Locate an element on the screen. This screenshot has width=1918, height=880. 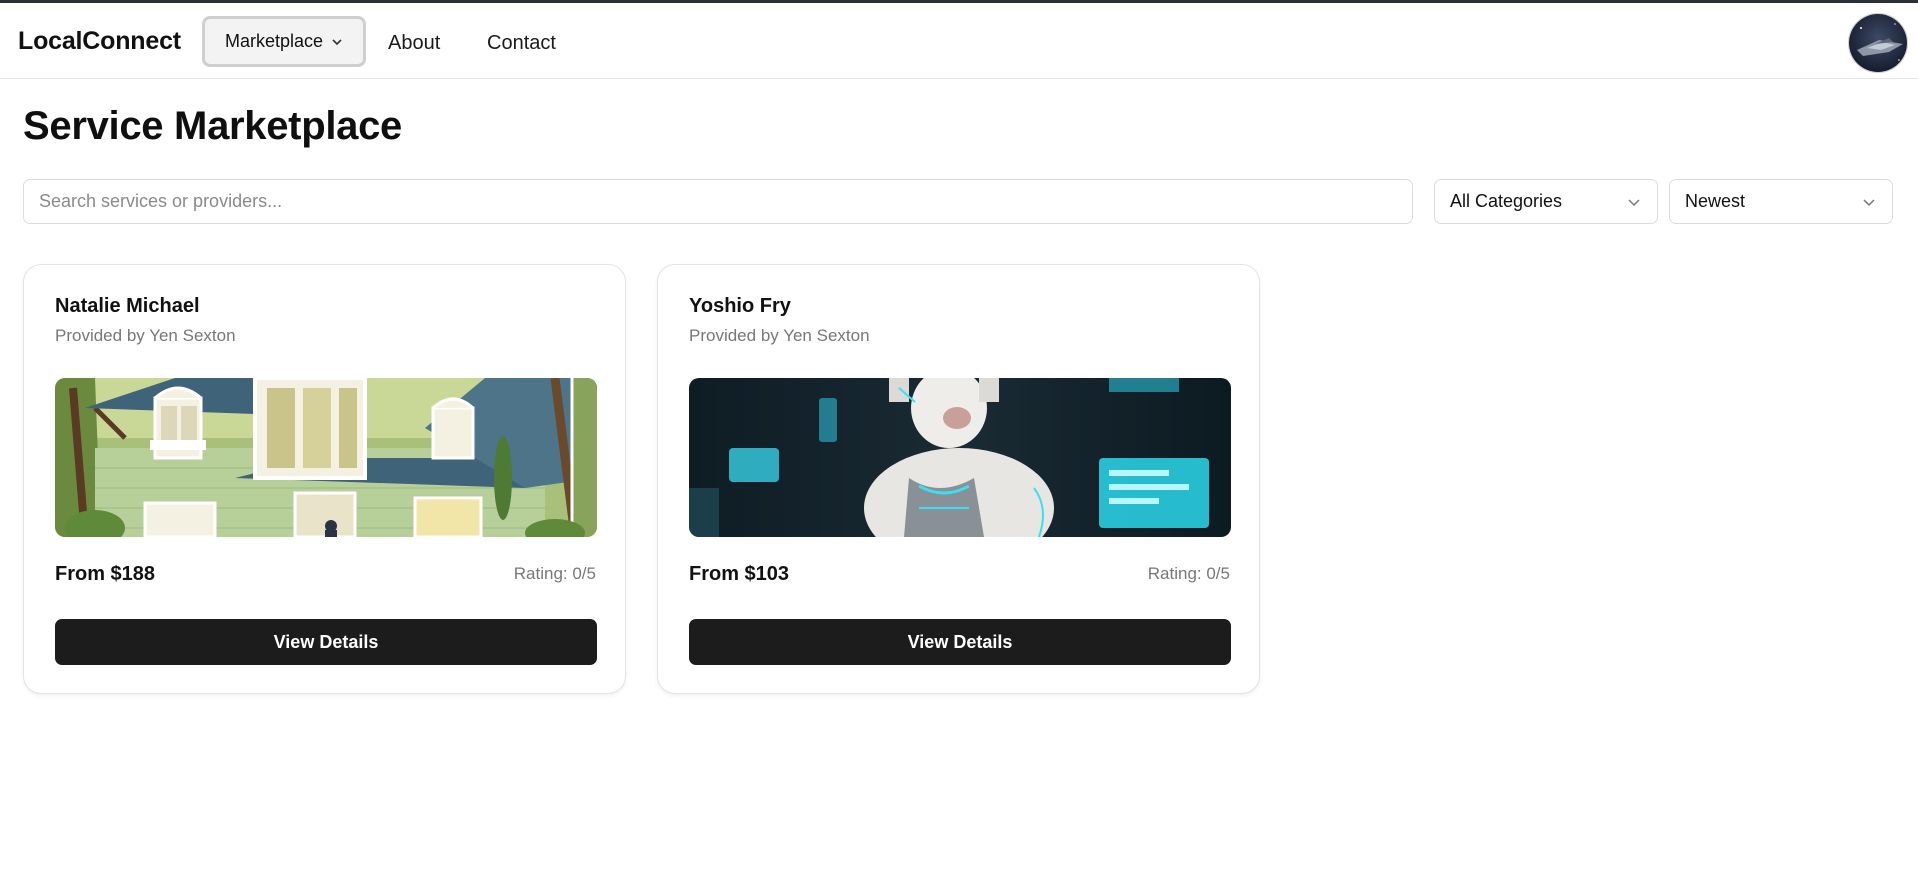
marketplace-menu-button: Marketplace is located at coordinates (284, 41).